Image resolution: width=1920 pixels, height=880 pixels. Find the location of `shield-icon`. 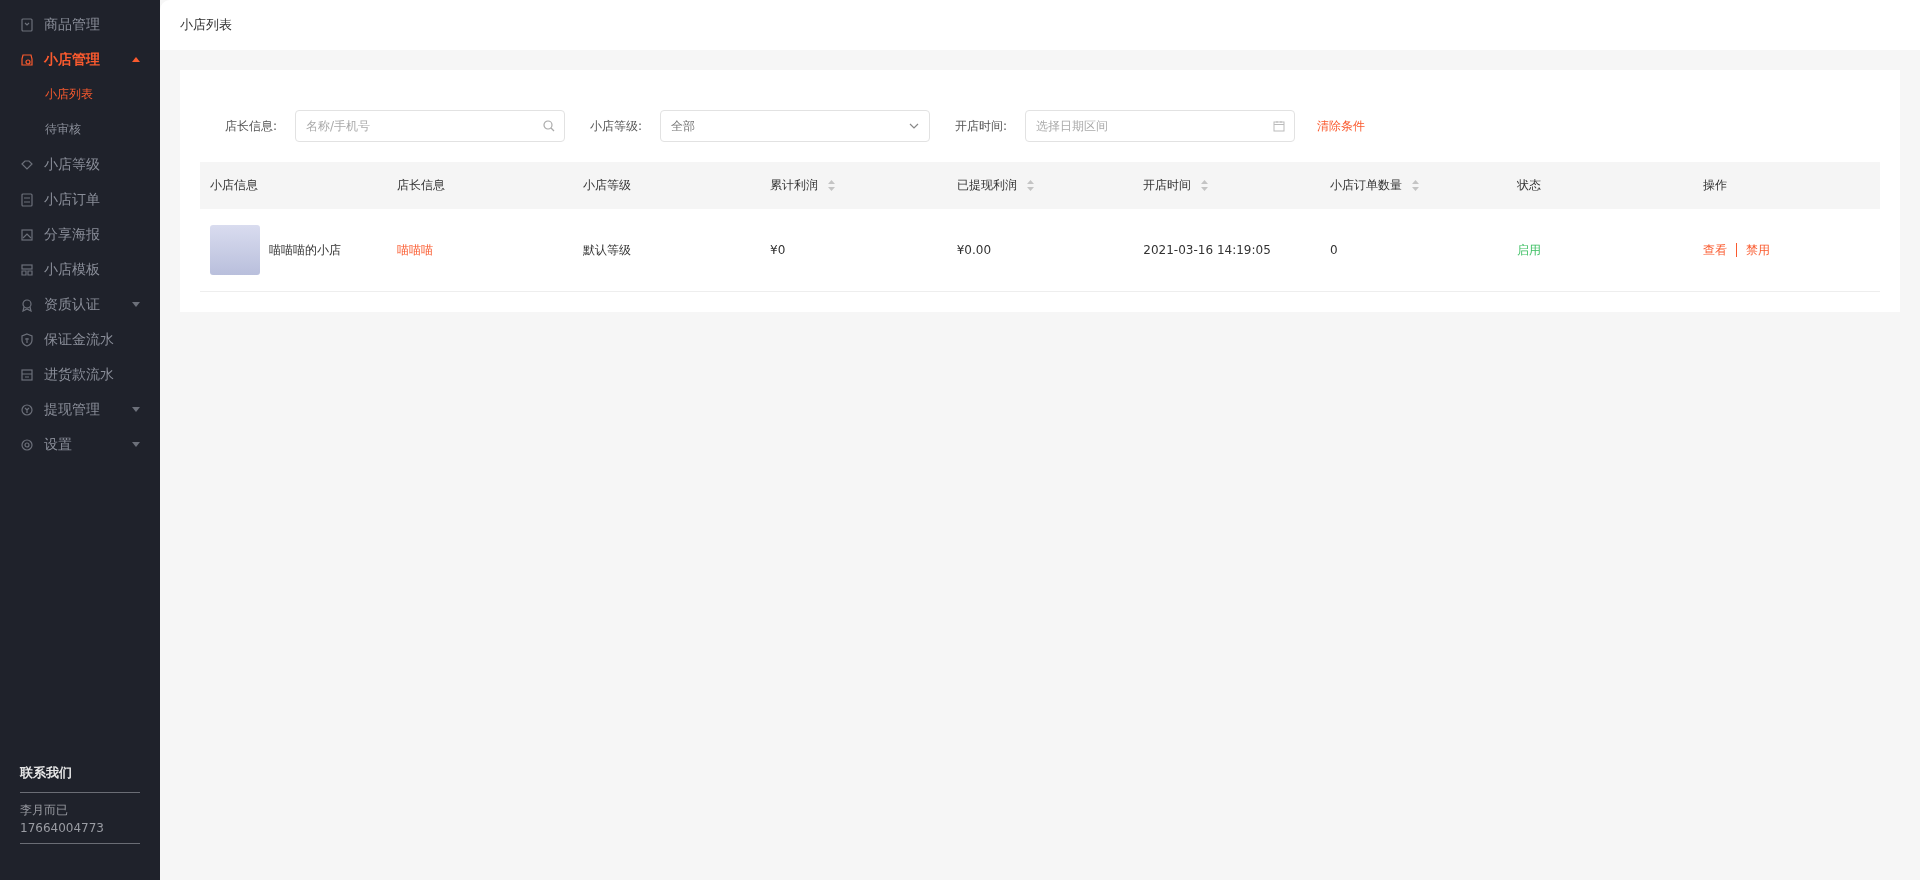

shield-icon is located at coordinates (27, 339).